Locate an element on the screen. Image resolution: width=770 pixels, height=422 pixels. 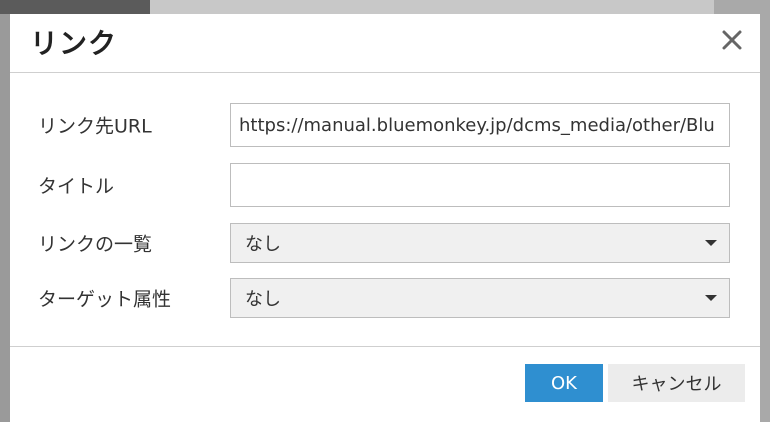
link-list-selected-value: なし is located at coordinates (263, 244).